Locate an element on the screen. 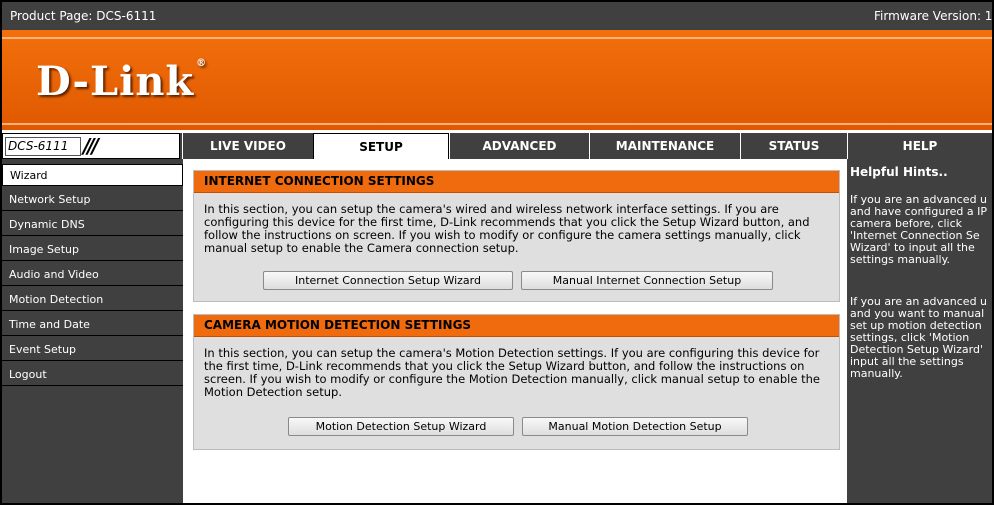 The width and height of the screenshot is (994, 505). model-cell: DCS-6111 /// is located at coordinates (91, 146).